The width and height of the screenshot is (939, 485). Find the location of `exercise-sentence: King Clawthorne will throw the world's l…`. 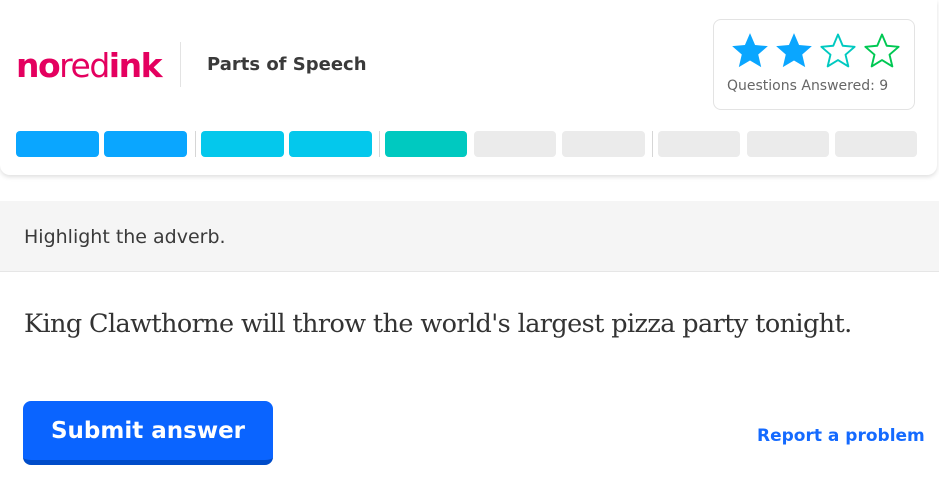

exercise-sentence: King Clawthorne will throw the world's l… is located at coordinates (476, 324).